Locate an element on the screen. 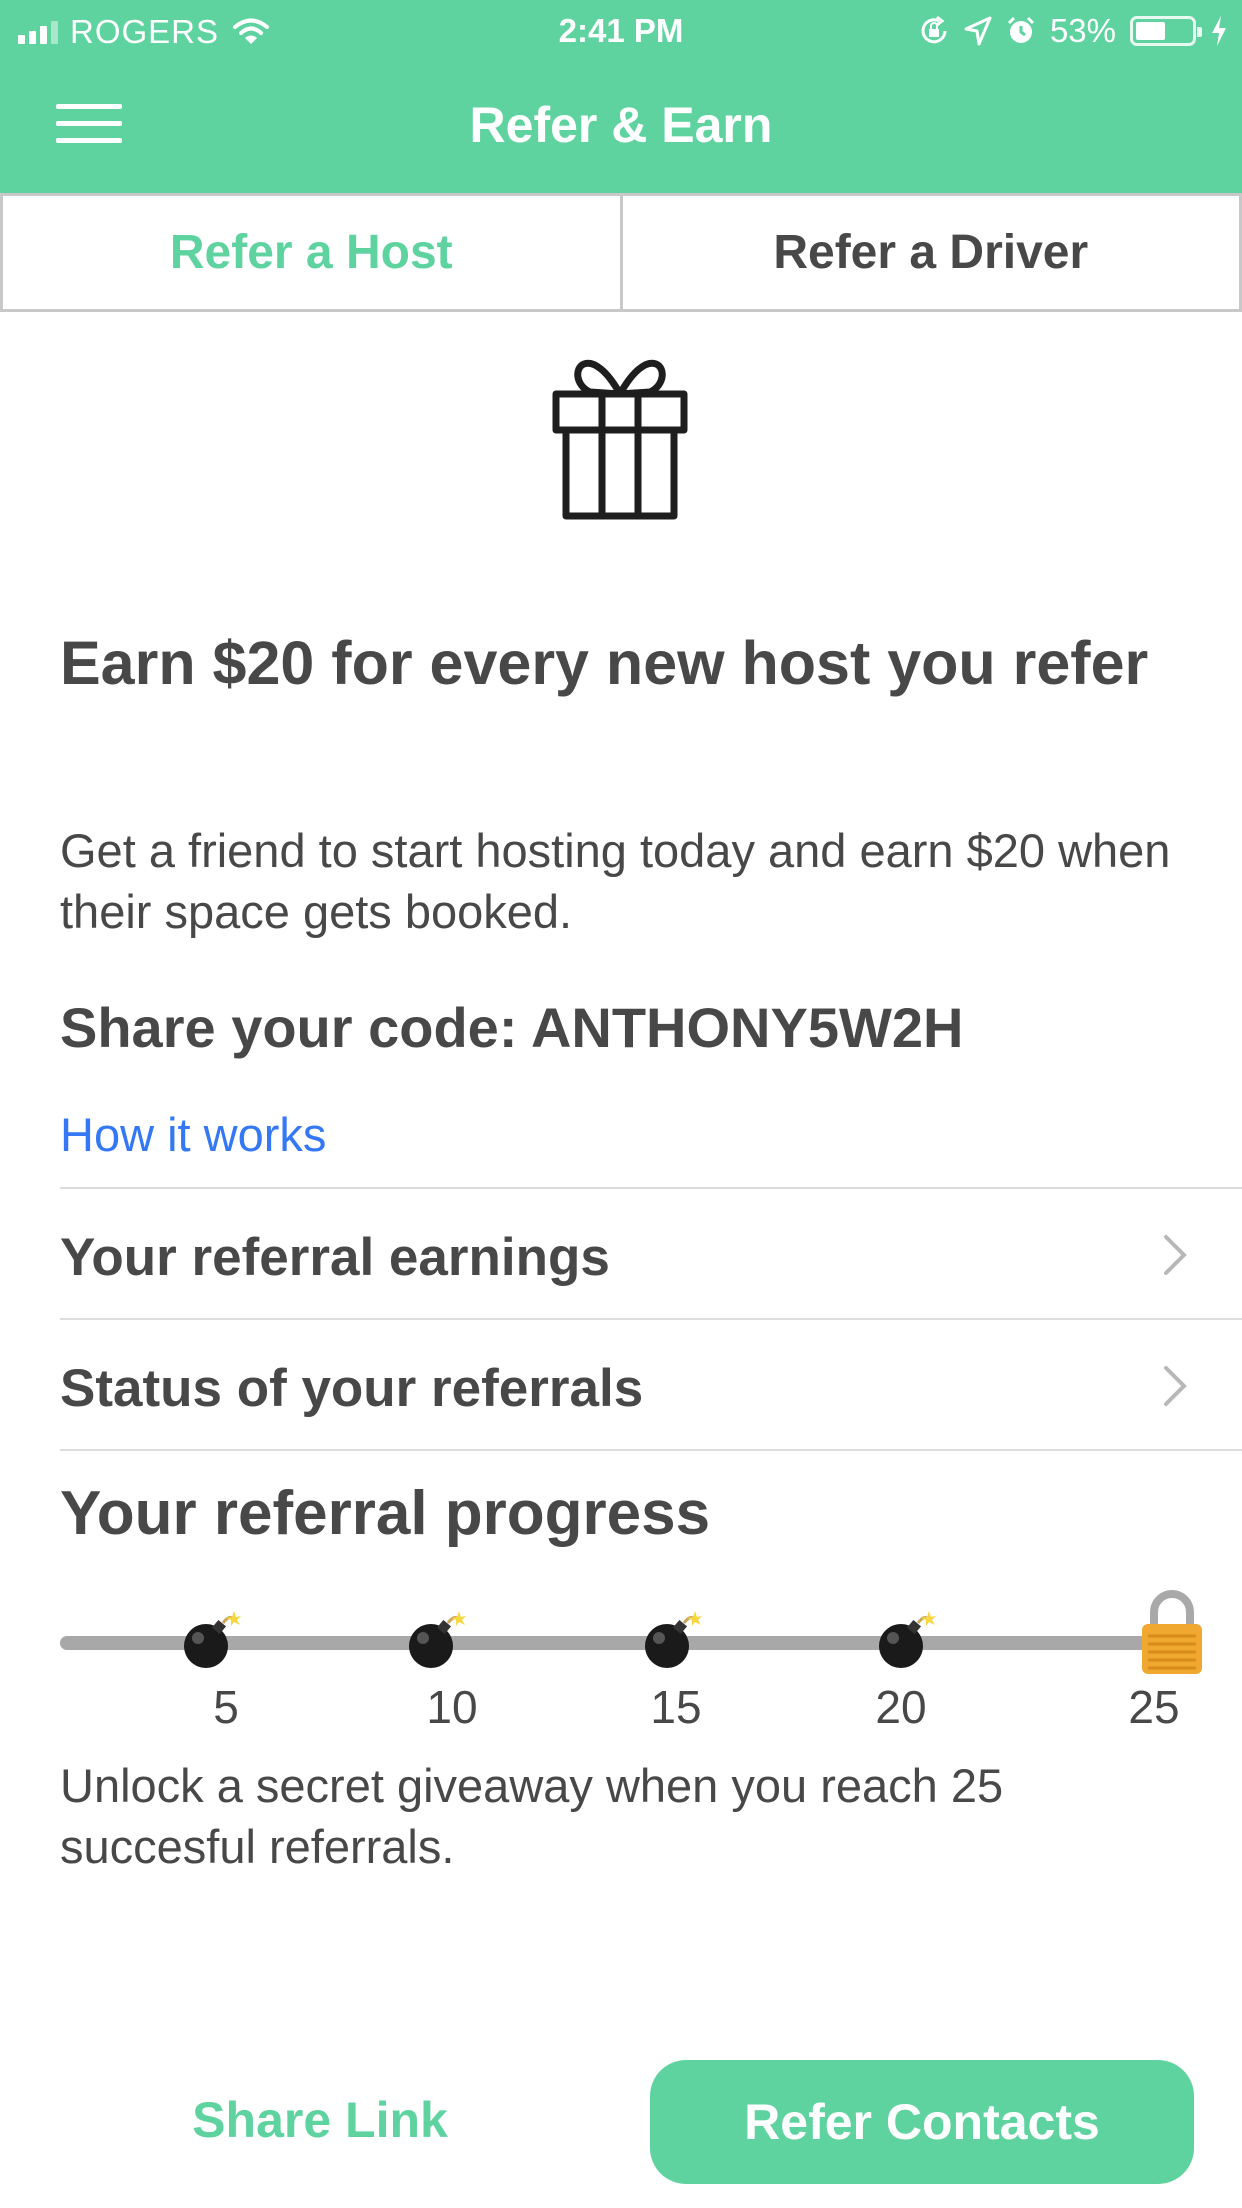  alarm-icon is located at coordinates (1020, 29).